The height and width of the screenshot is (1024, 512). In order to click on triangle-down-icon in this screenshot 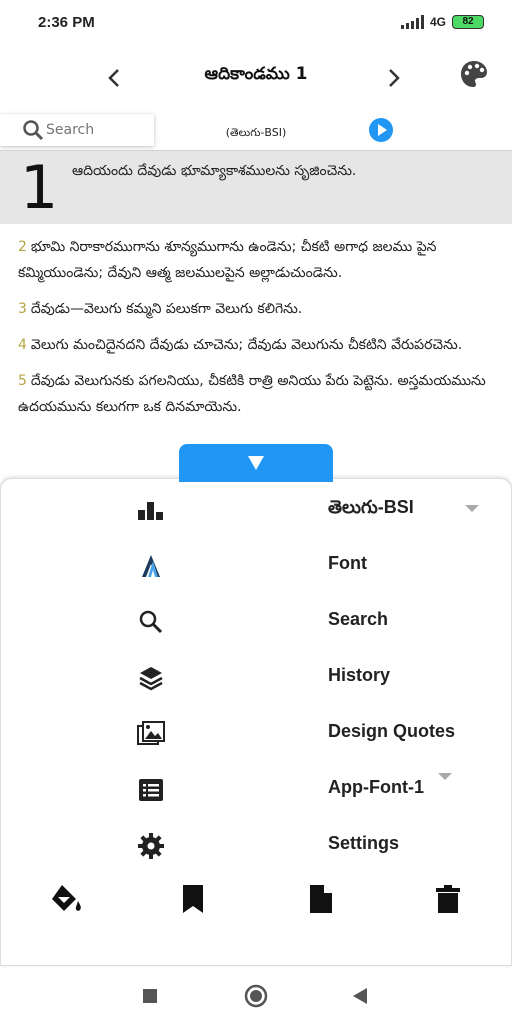, I will do `click(256, 463)`.